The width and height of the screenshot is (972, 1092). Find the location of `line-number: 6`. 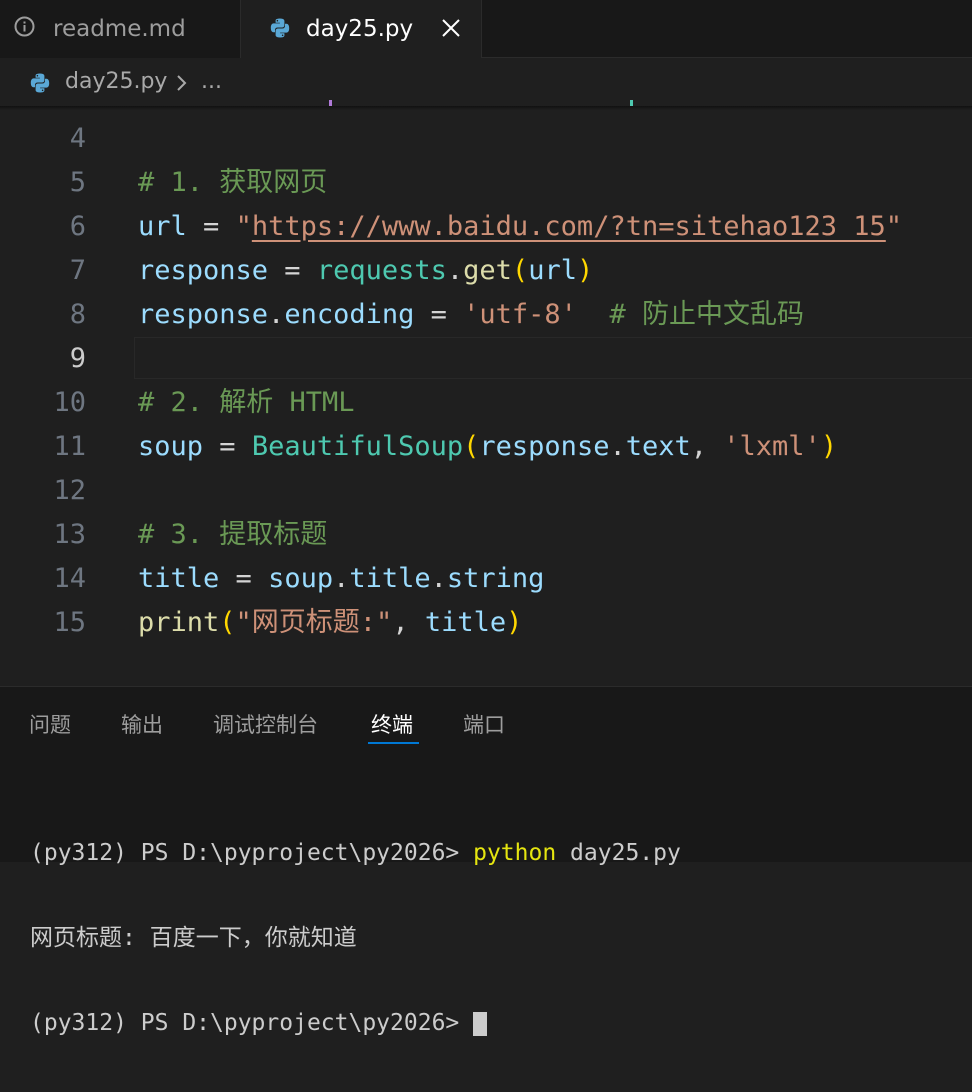

line-number: 6 is located at coordinates (77, 226).